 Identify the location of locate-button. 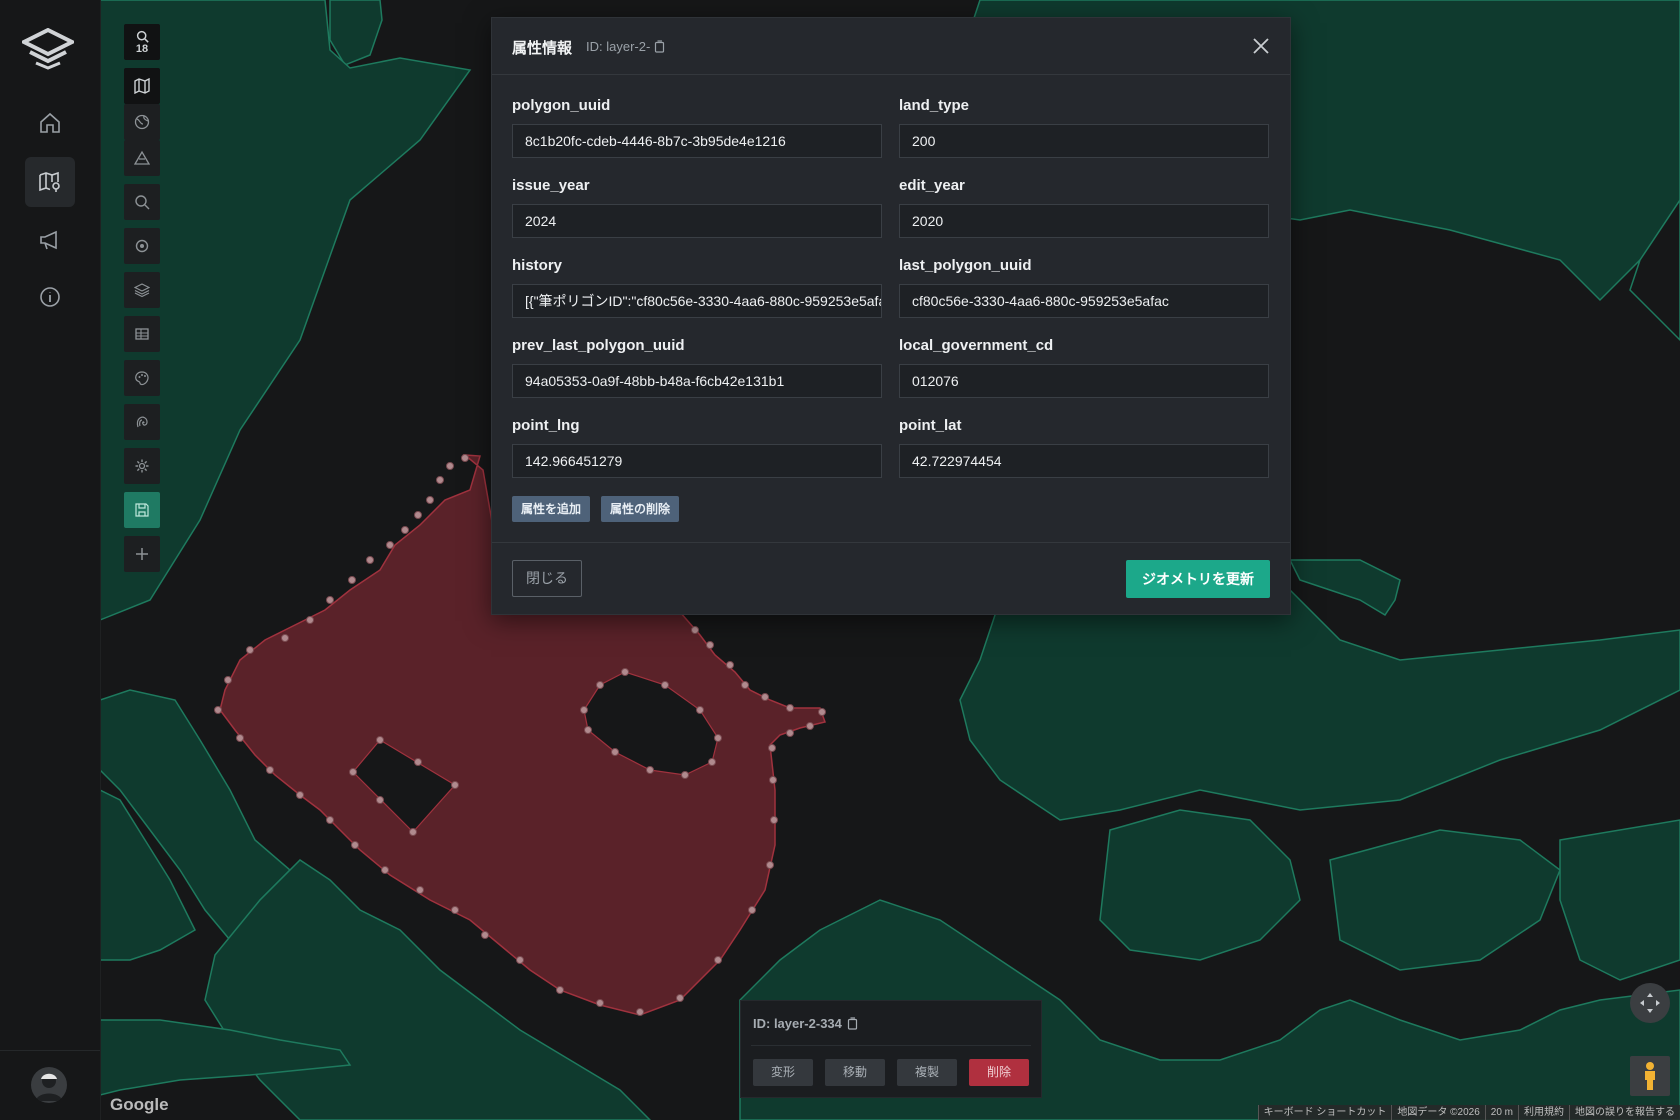
(142, 246).